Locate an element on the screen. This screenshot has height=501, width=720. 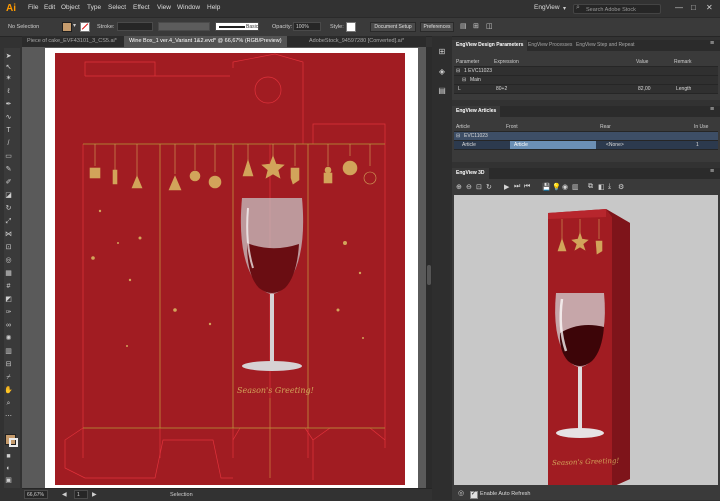
zoom-out-icon: ⊖ is located at coordinates (469, 187).